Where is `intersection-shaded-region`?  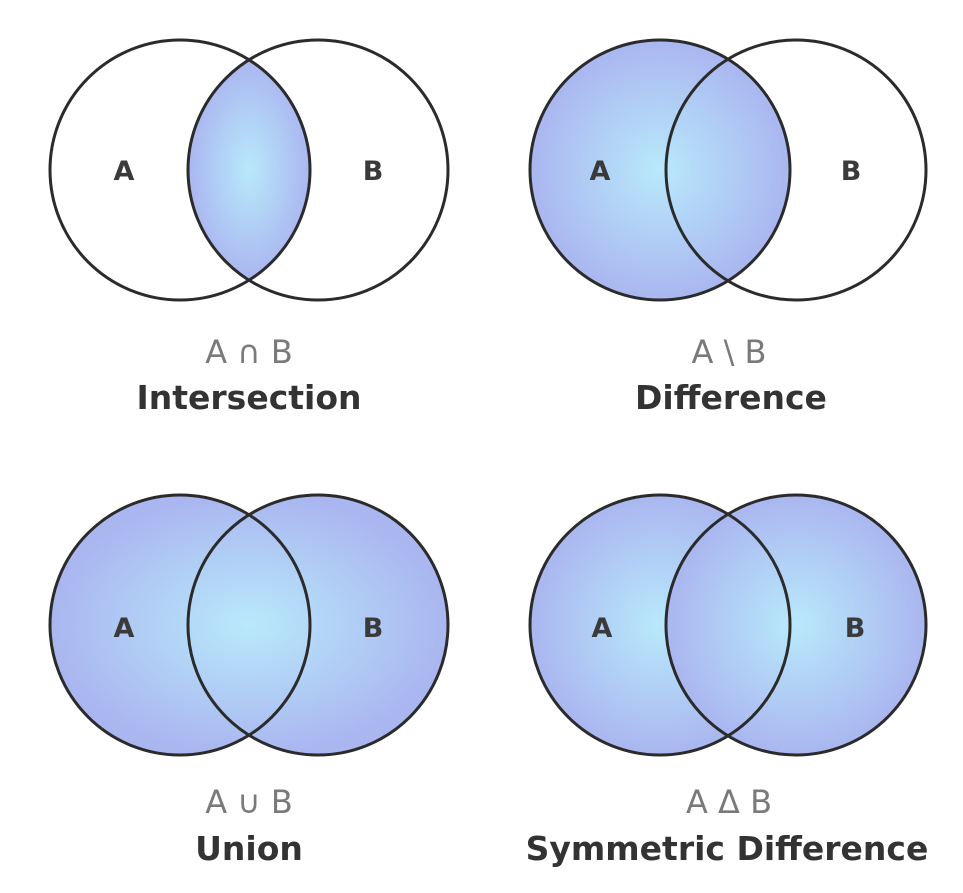 intersection-shaded-region is located at coordinates (249, 170).